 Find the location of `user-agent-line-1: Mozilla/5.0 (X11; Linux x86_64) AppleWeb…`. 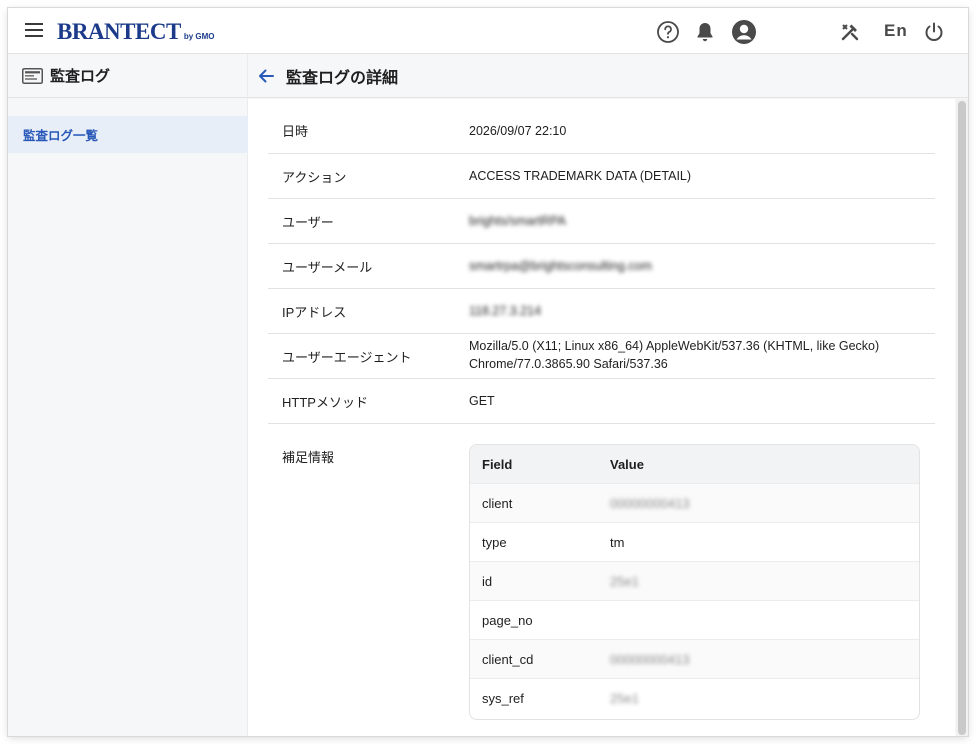

user-agent-line-1: Mozilla/5.0 (X11; Linux x86_64) AppleWeb… is located at coordinates (674, 346).